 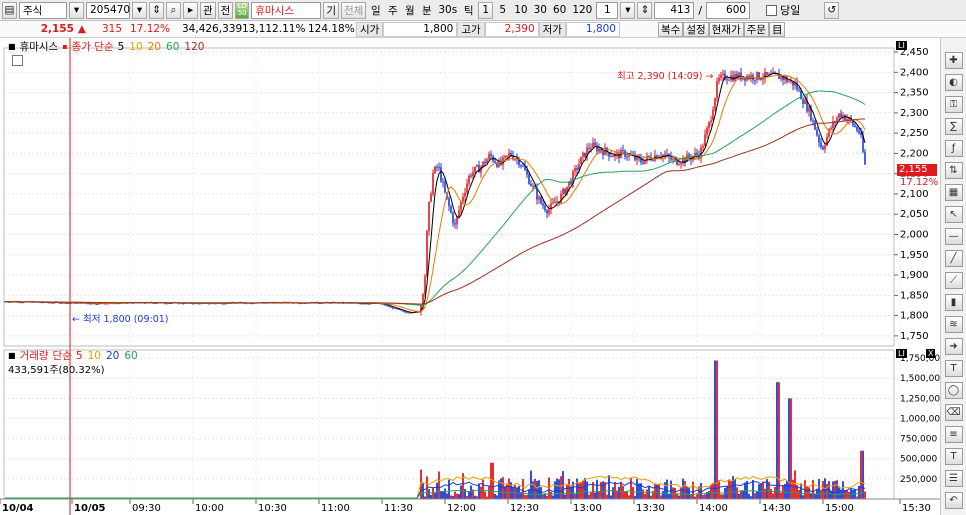 I want to click on spin-down-icon: ▾, so click(x=628, y=10).